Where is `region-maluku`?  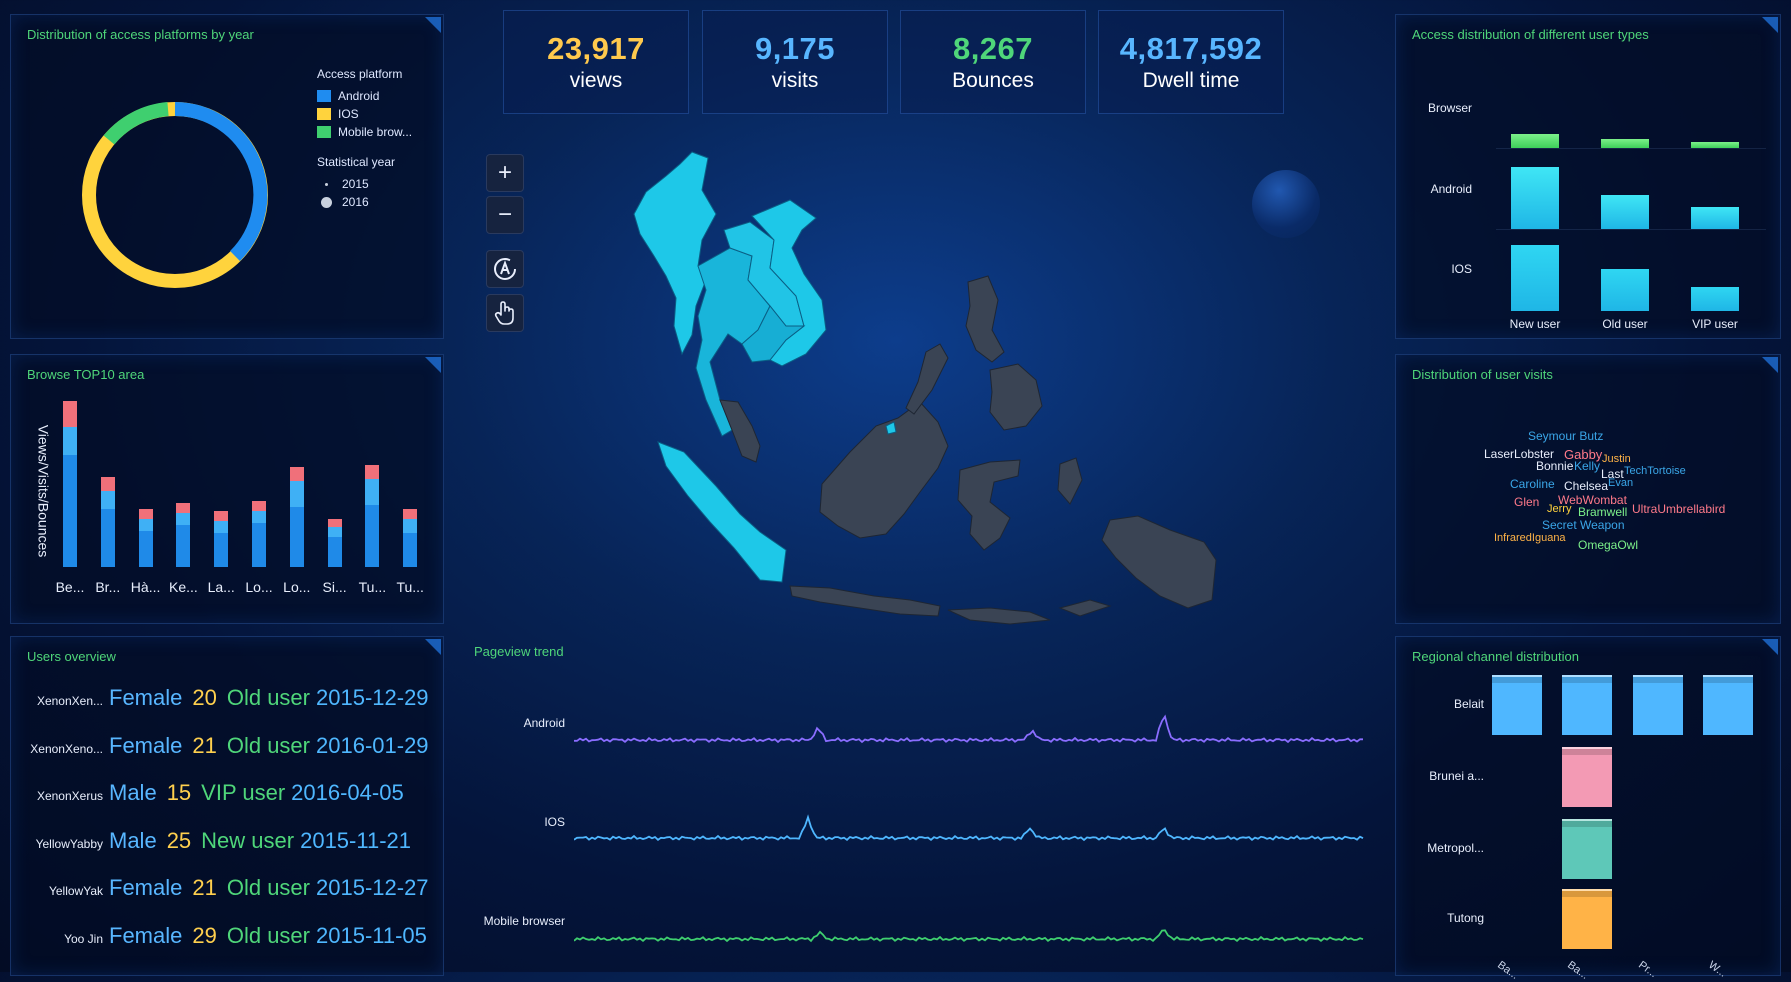
region-maluku is located at coordinates (1070, 481).